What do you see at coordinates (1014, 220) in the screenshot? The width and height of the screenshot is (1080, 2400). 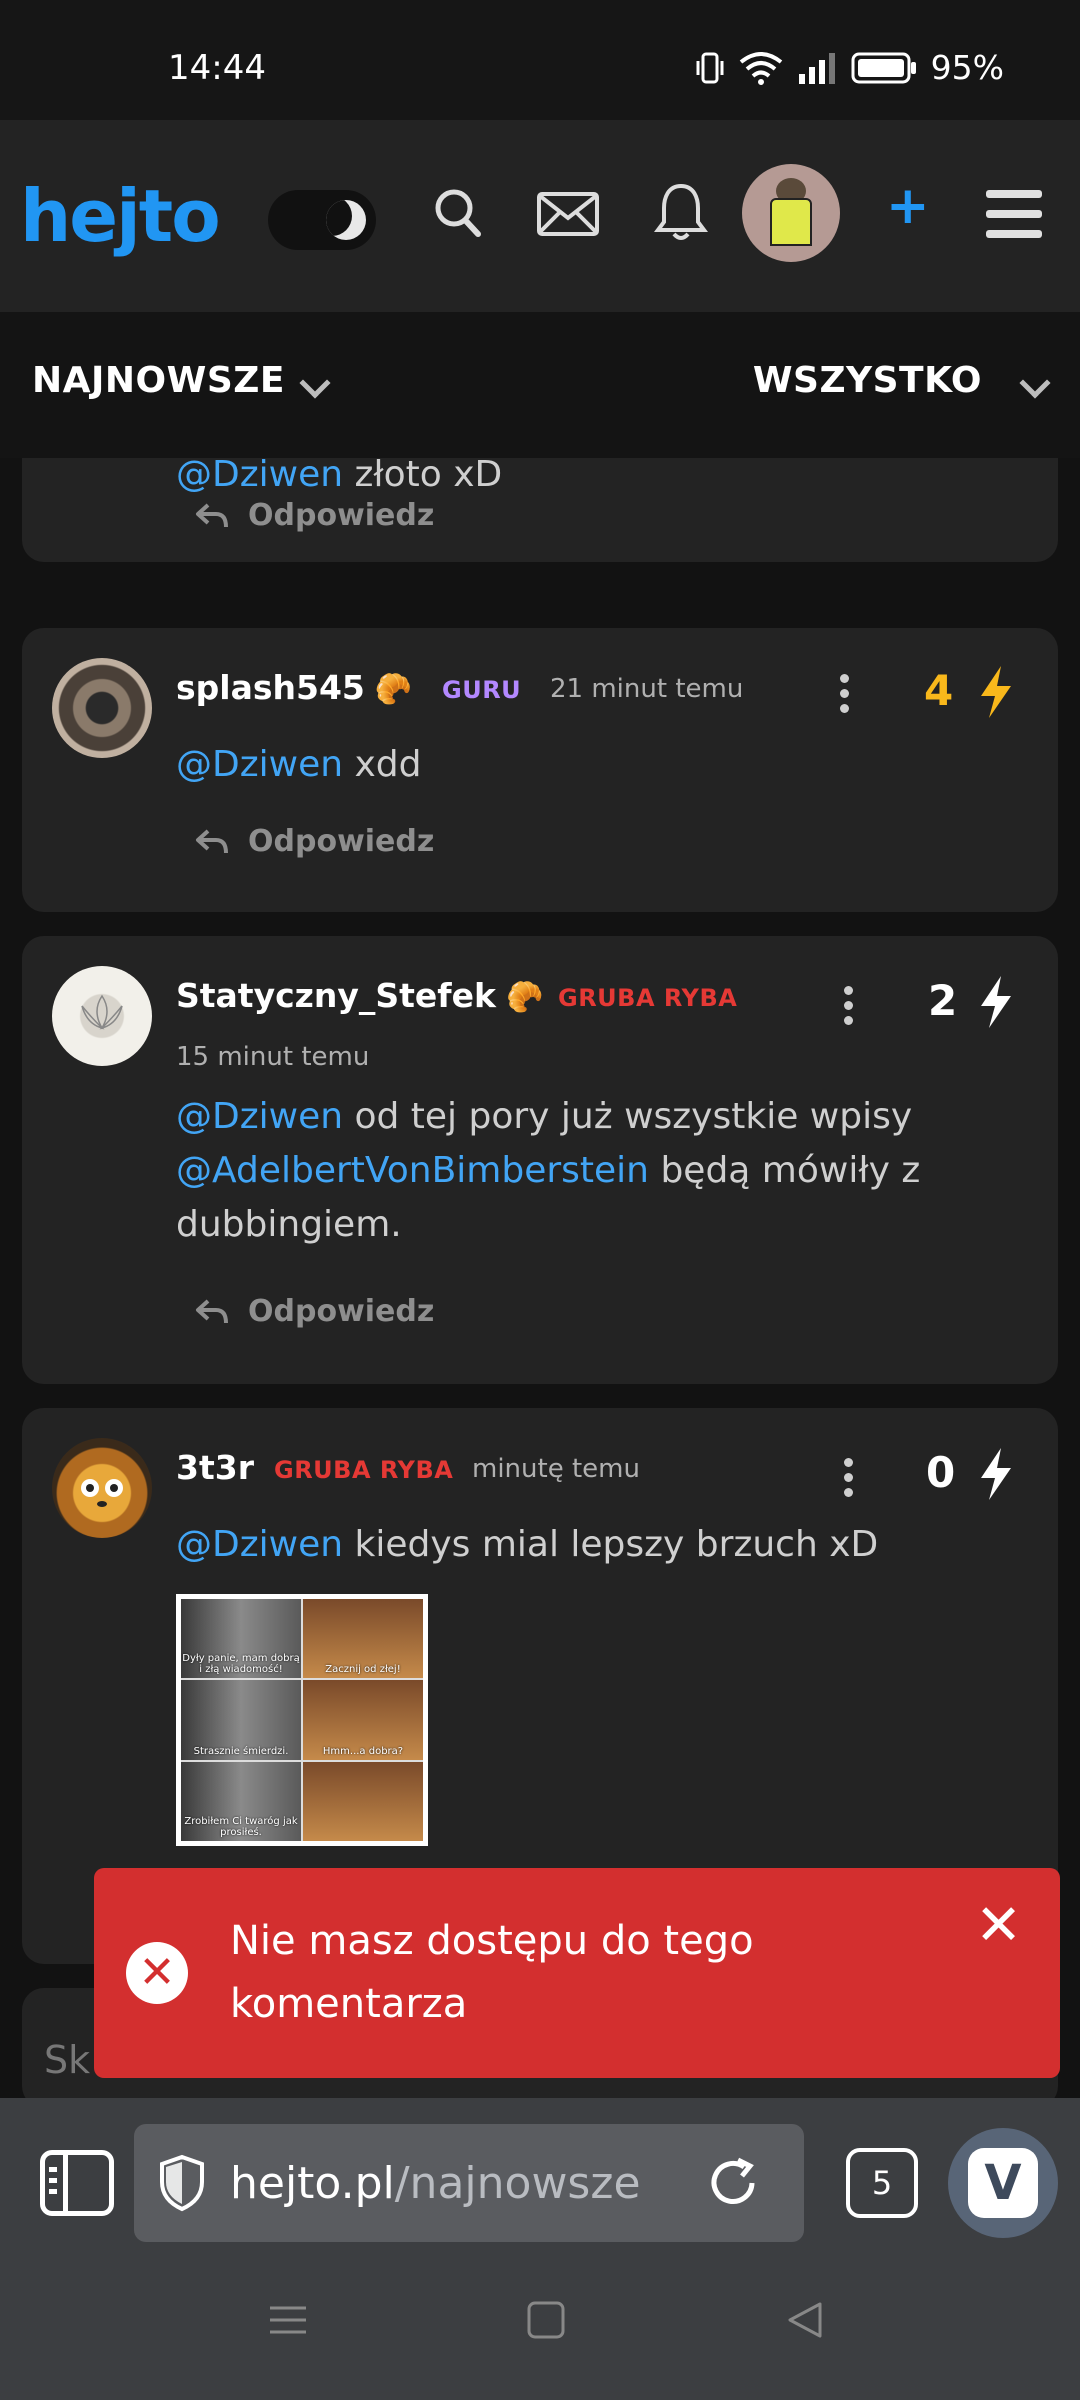 I see `hamburger-menu-icon` at bounding box center [1014, 220].